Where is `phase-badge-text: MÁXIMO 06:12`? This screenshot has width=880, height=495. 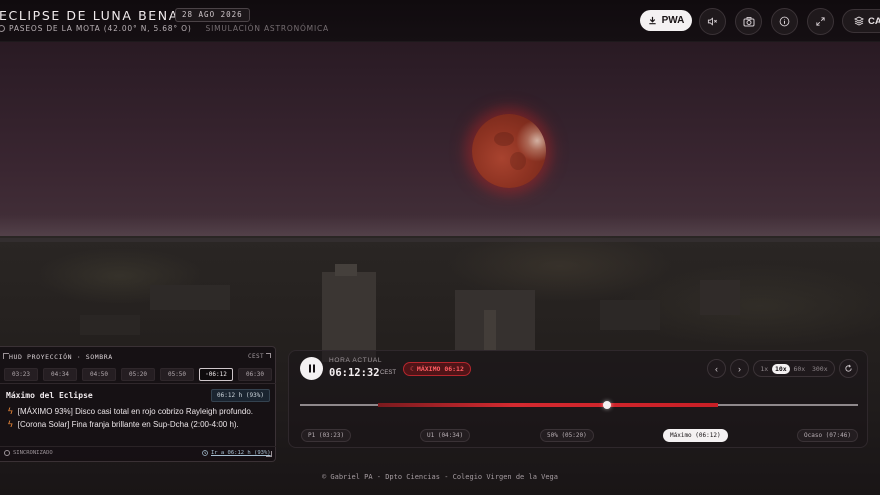 phase-badge-text: MÁXIMO 06:12 is located at coordinates (440, 369).